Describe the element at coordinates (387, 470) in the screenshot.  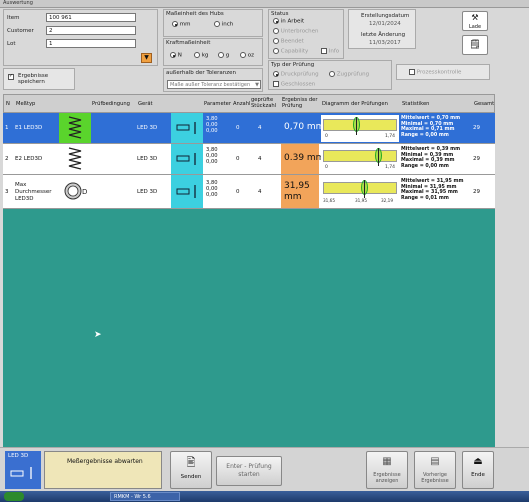
I see `show-results-button: ▦ Ergebnisse anzeigen` at that location.